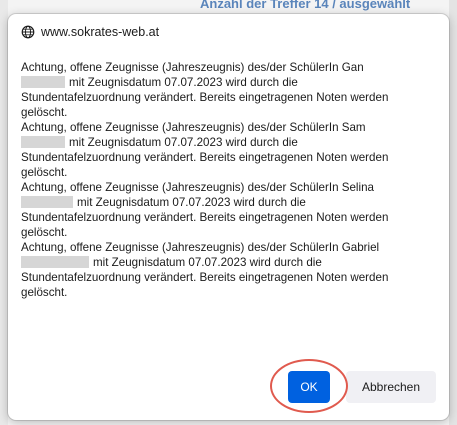 Image resolution: width=457 pixels, height=425 pixels. What do you see at coordinates (4, 212) in the screenshot?
I see `background-edge-left` at bounding box center [4, 212].